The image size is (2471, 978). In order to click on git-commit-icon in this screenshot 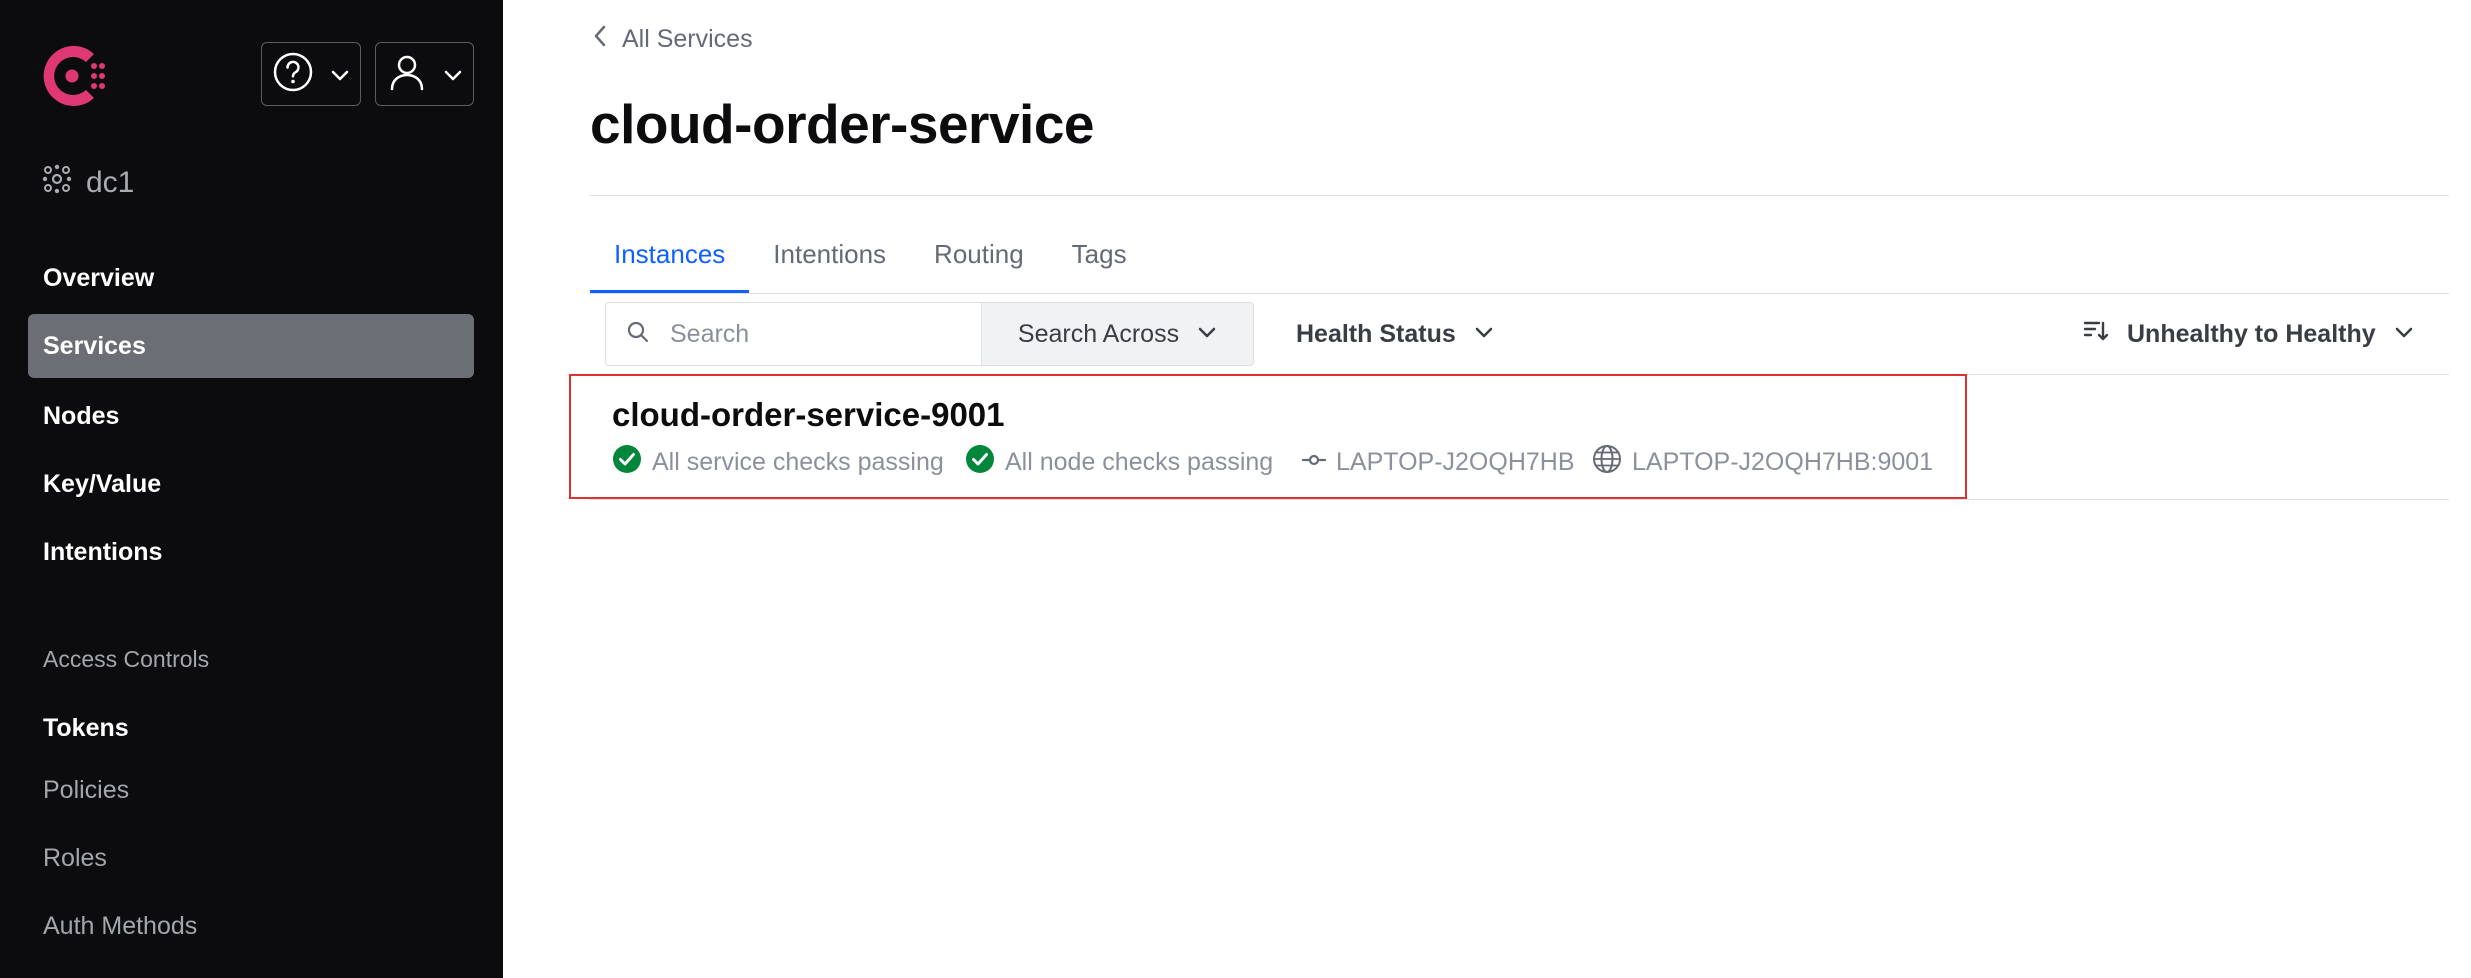, I will do `click(1314, 462)`.